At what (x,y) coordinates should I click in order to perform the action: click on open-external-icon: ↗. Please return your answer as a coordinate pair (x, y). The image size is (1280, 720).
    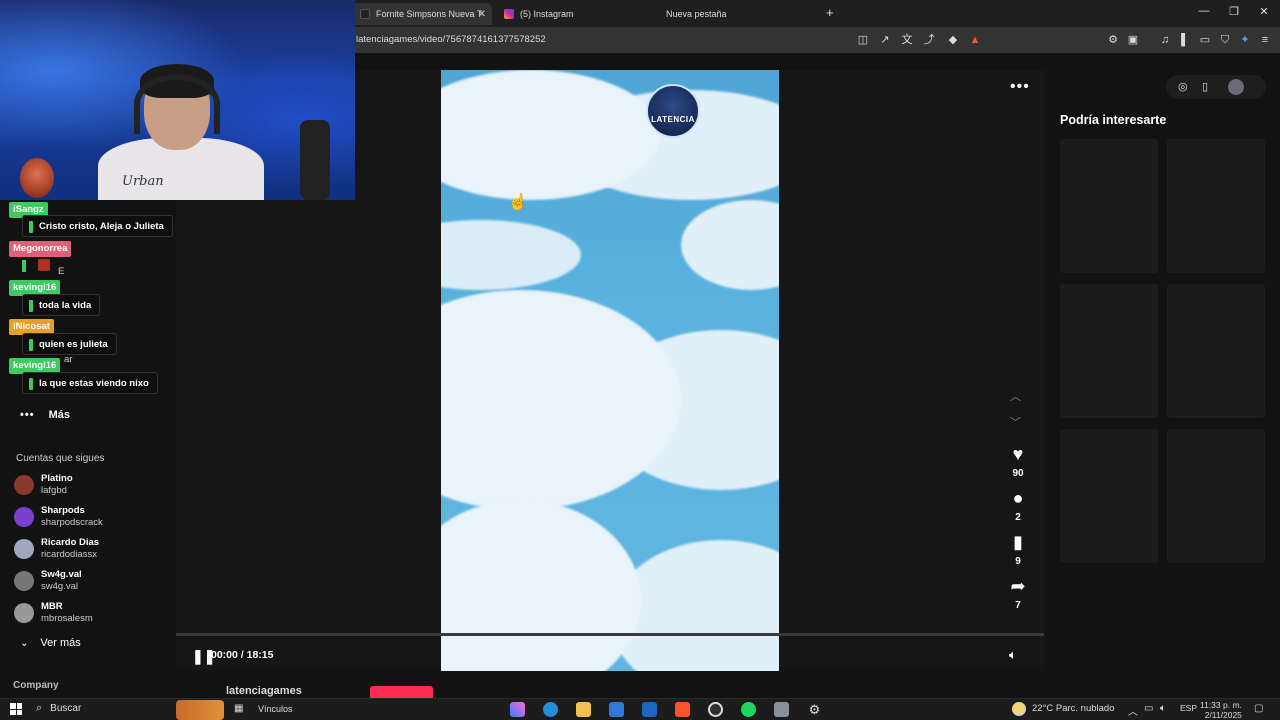
    Looking at the image, I should click on (885, 40).